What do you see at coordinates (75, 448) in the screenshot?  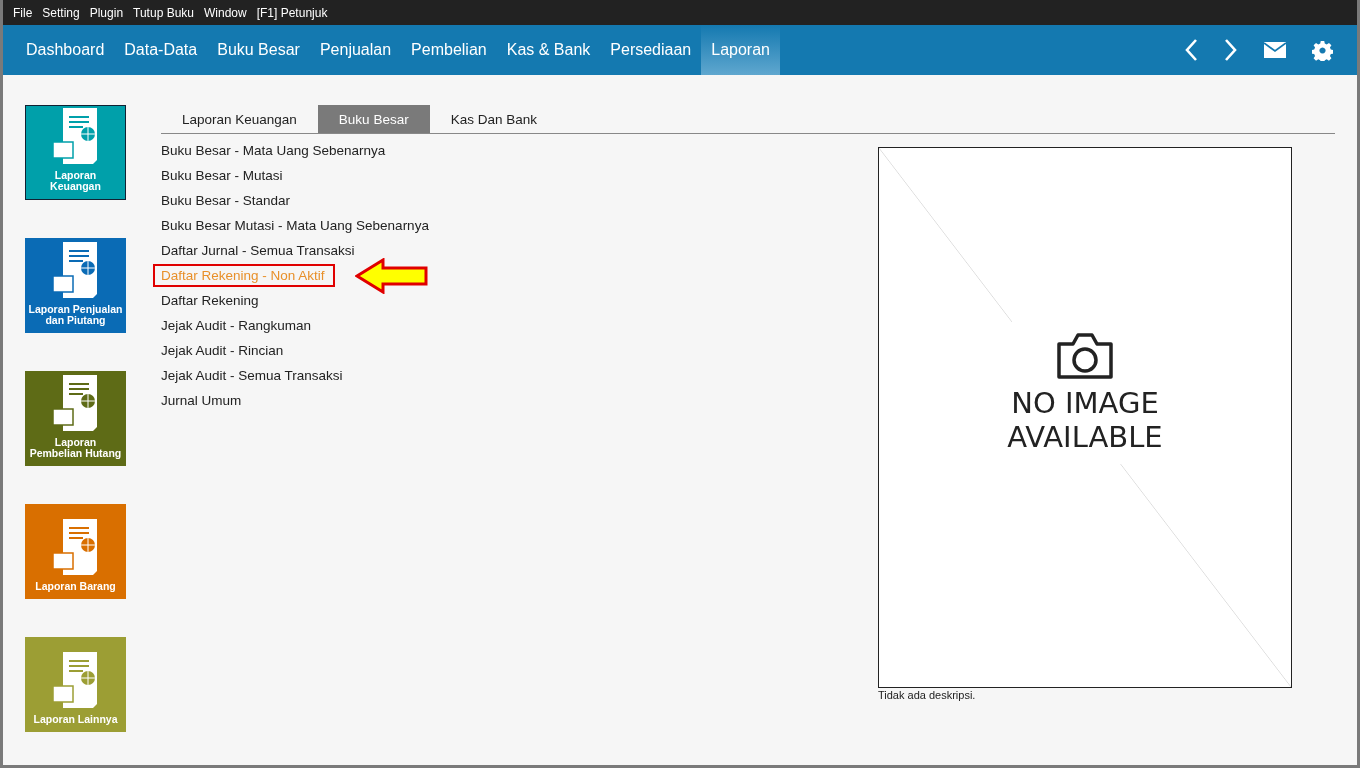 I see `tile-label: Laporan Pembelian Hutang` at bounding box center [75, 448].